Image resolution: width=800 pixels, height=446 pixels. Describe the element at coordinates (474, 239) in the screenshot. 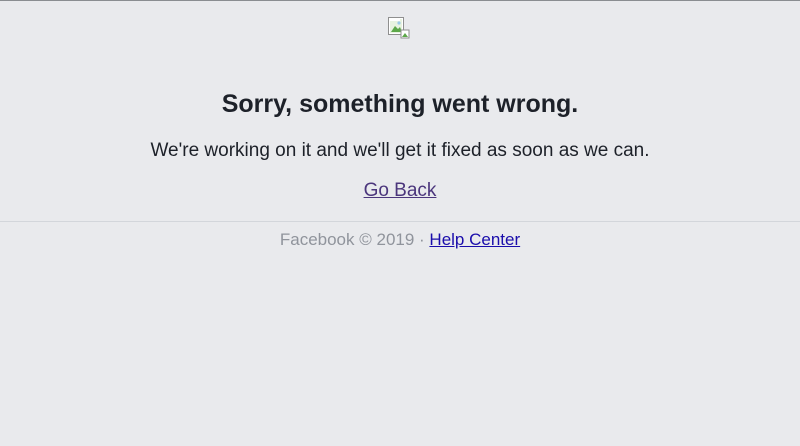

I see `help-center-link: Help Center` at that location.